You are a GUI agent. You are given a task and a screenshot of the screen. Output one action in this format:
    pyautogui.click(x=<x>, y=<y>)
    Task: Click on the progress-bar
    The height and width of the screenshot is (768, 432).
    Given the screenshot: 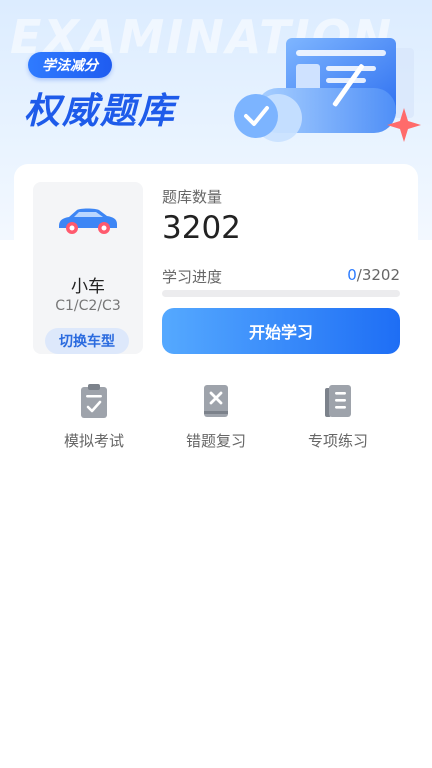 What is the action you would take?
    pyautogui.click(x=281, y=293)
    